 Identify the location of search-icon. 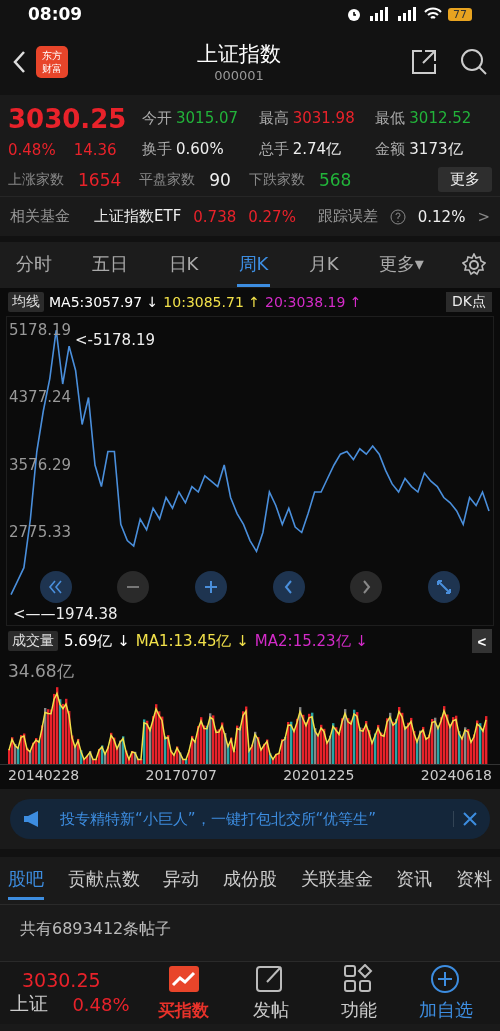
(474, 61).